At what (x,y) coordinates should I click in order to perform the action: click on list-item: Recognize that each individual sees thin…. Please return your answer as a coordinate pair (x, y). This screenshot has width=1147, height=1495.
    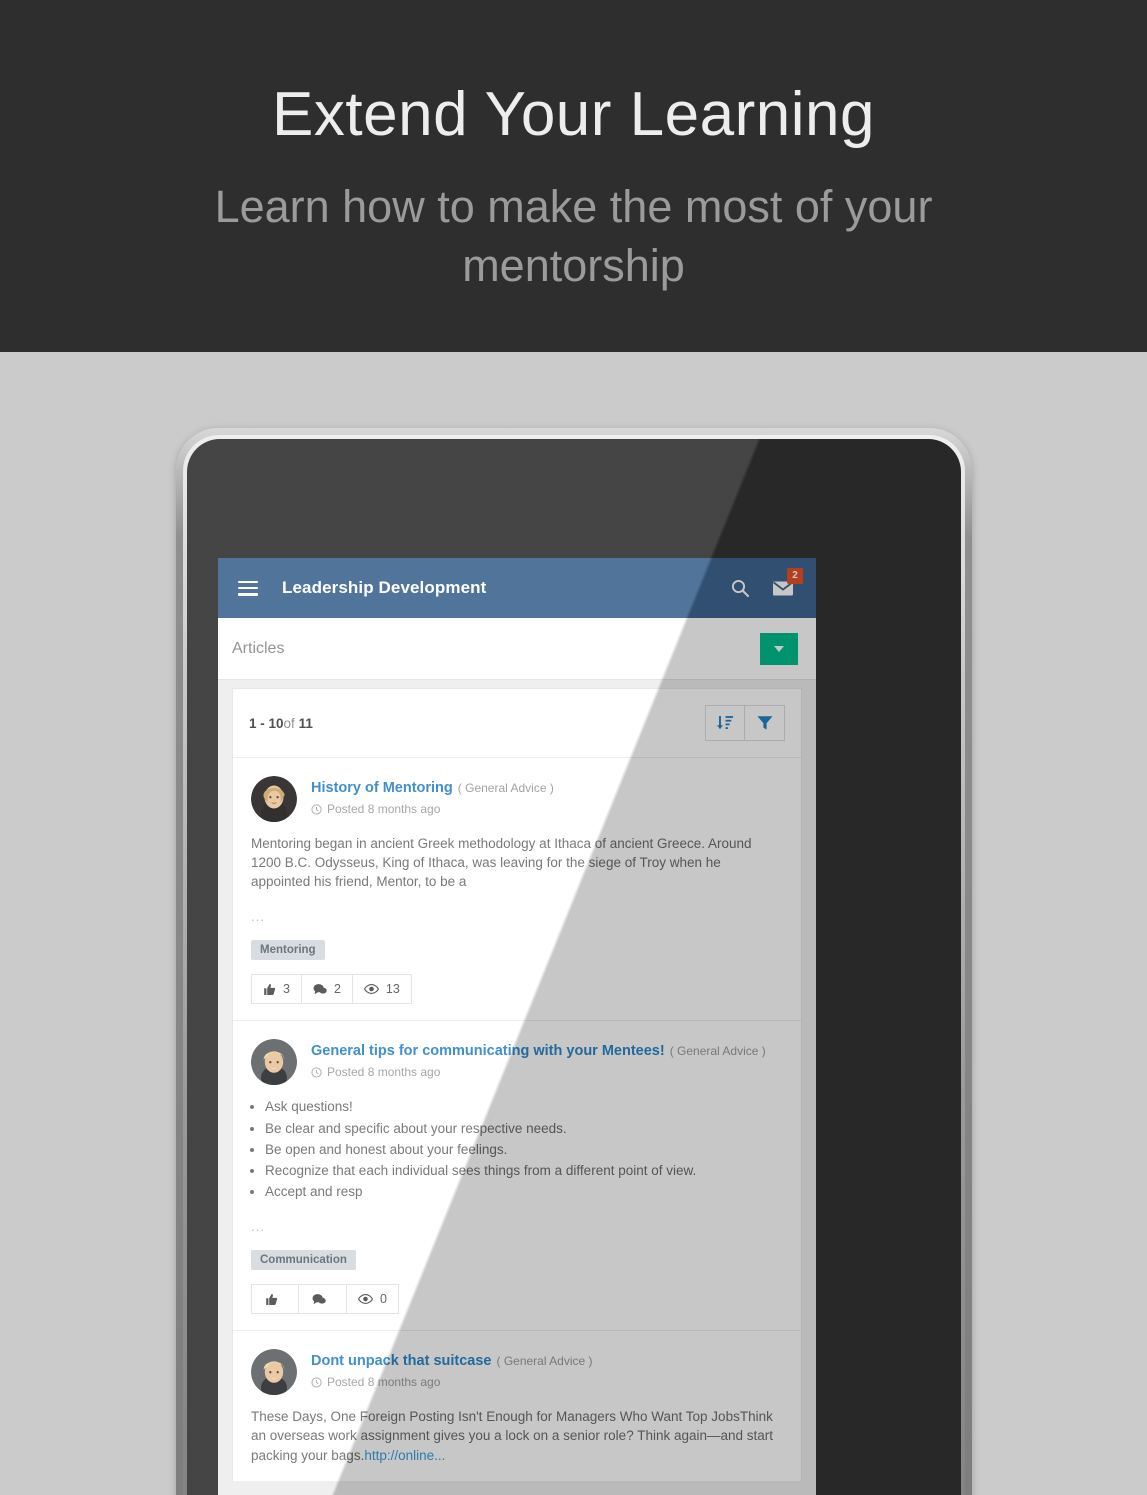
    Looking at the image, I should click on (524, 1170).